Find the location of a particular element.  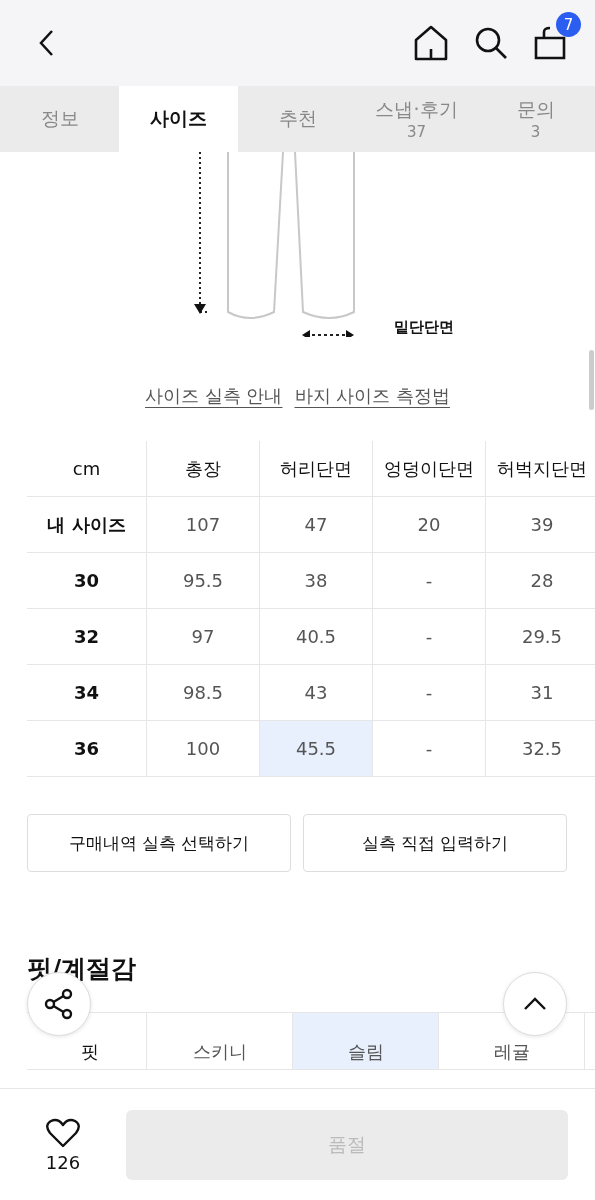

like-count: 126 is located at coordinates (63, 1162).